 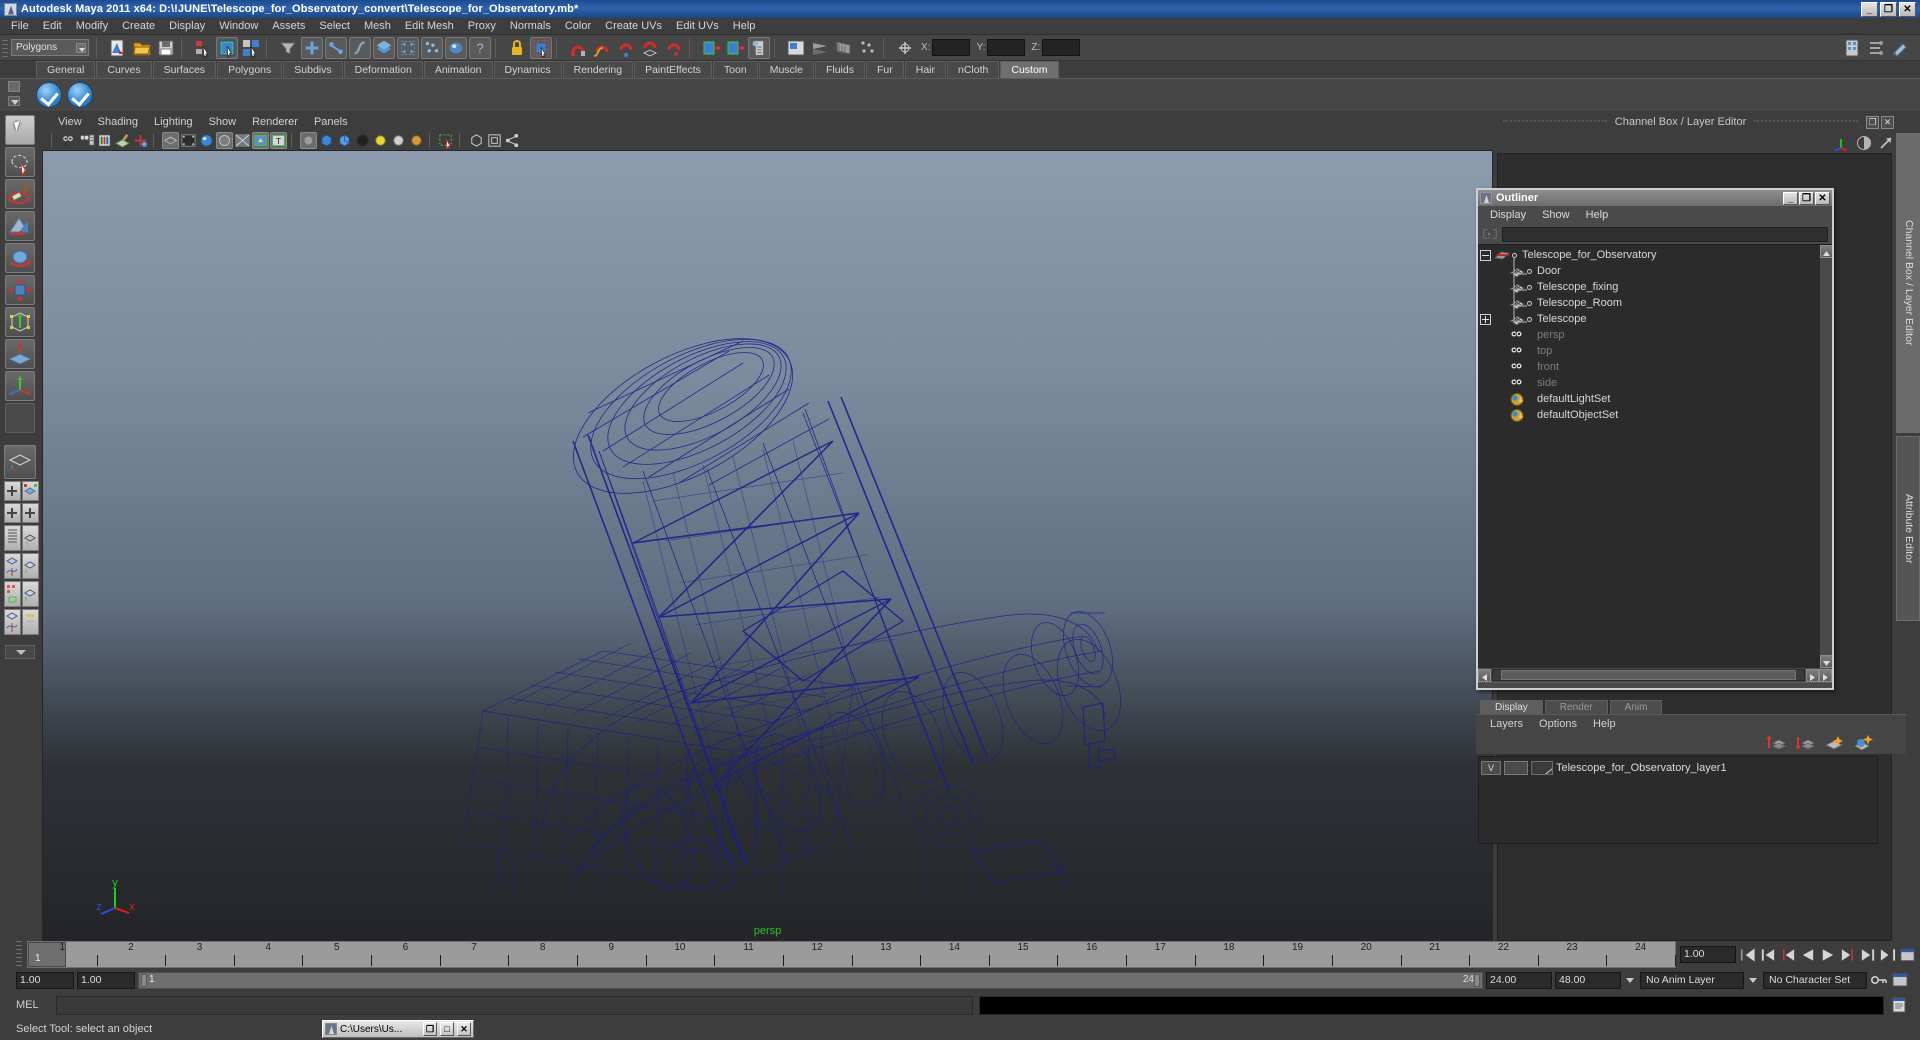 I want to click on layer-list: V Telescope_for_Observatory_layer1, so click(x=1678, y=800).